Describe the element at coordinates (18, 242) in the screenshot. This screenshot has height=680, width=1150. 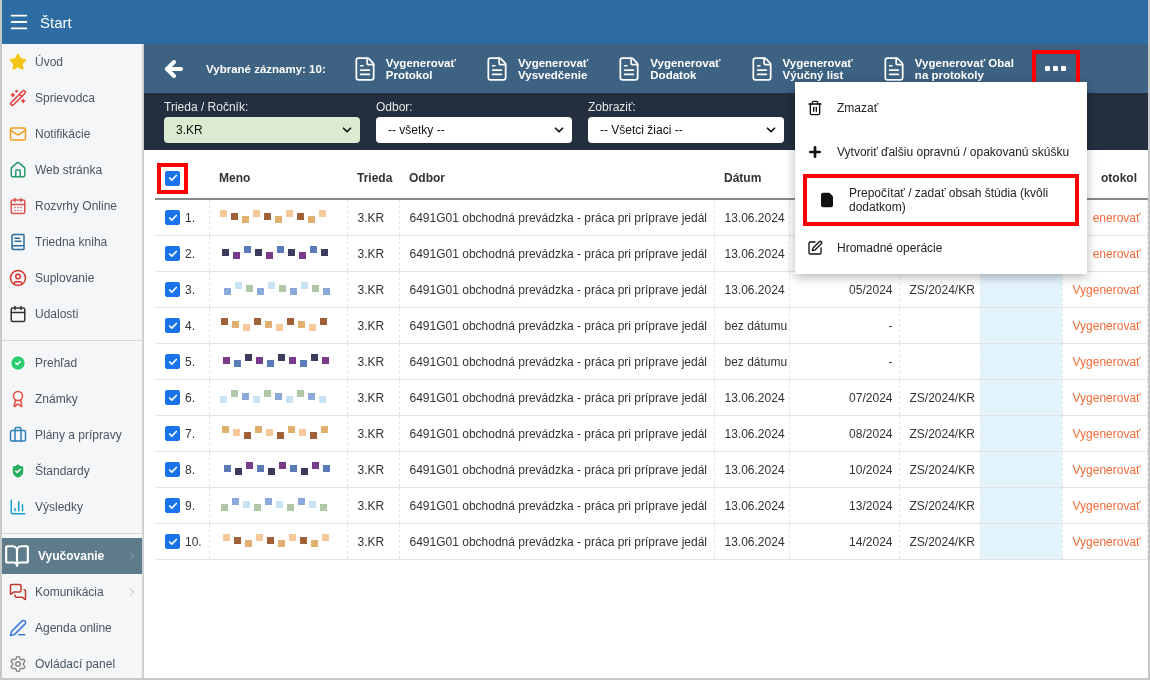
I see `book-icon` at that location.